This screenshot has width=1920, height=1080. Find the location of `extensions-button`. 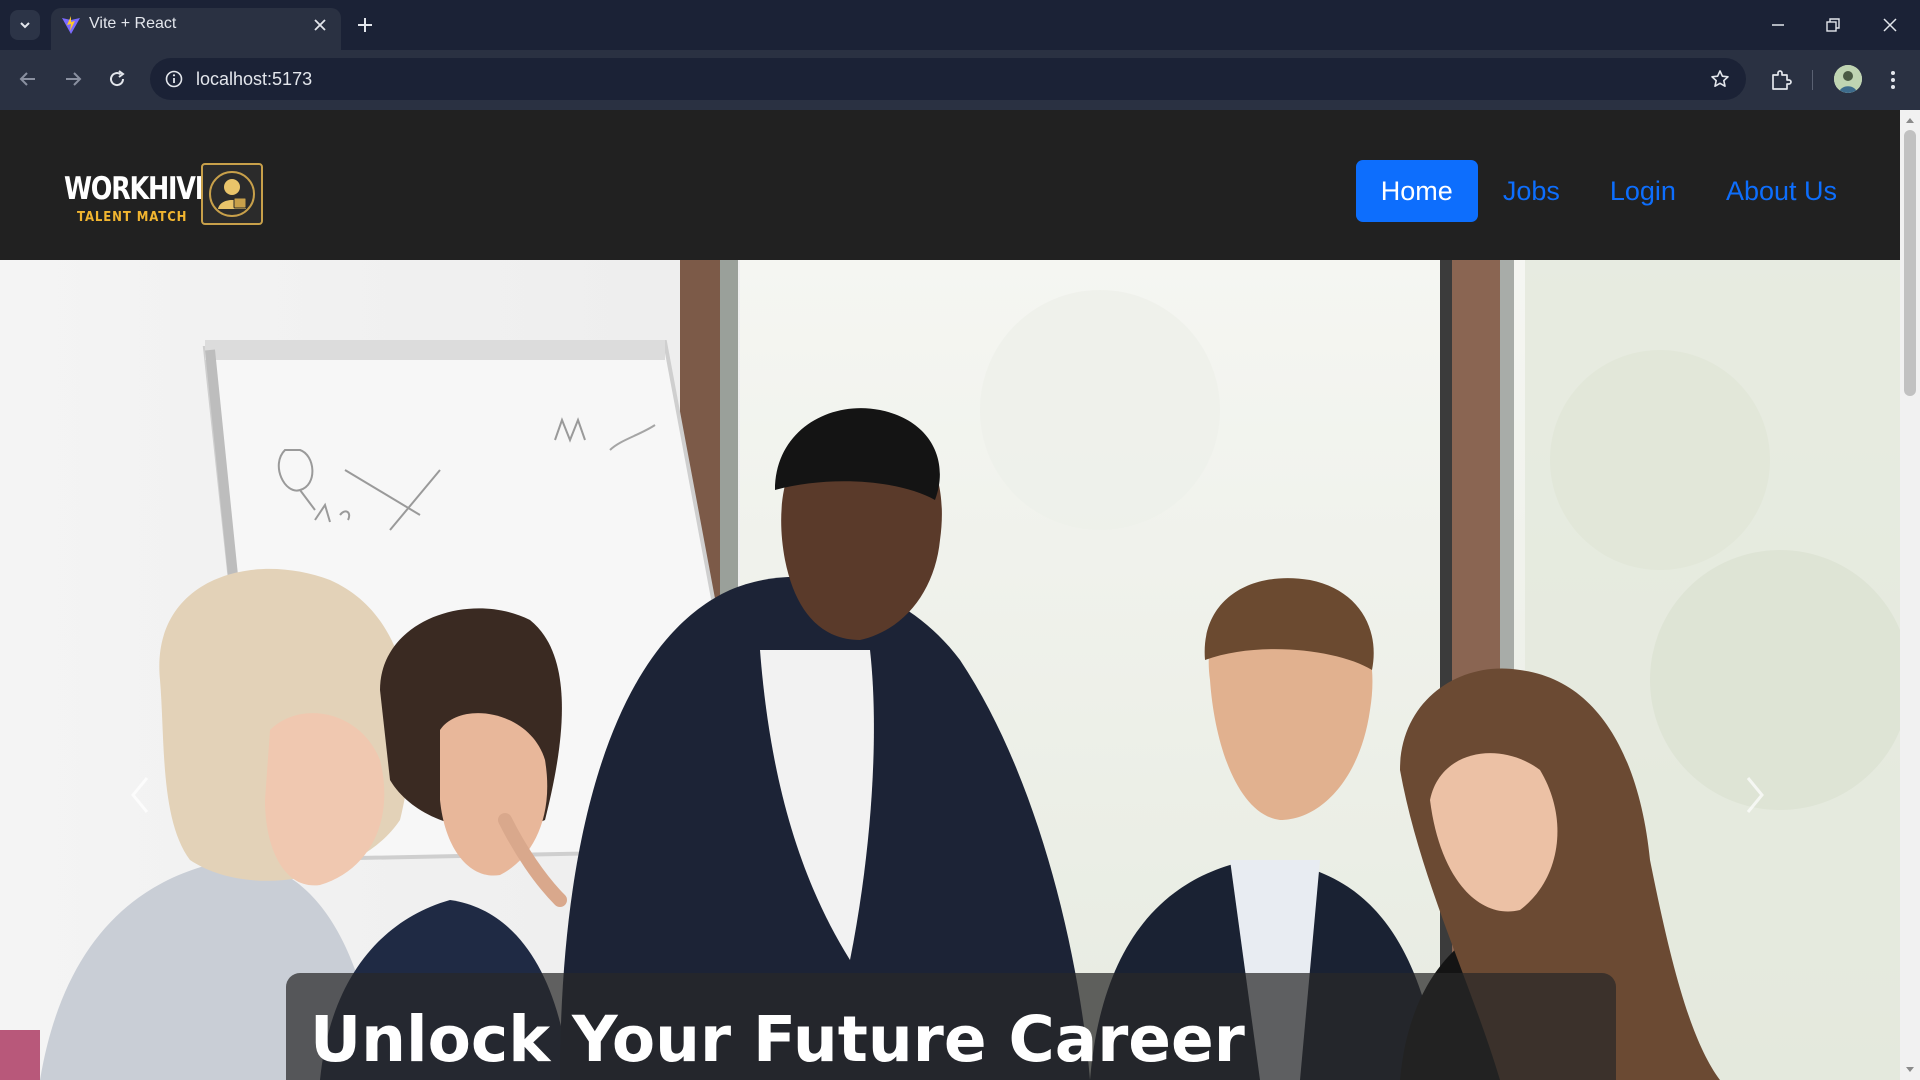

extensions-button is located at coordinates (1781, 80).